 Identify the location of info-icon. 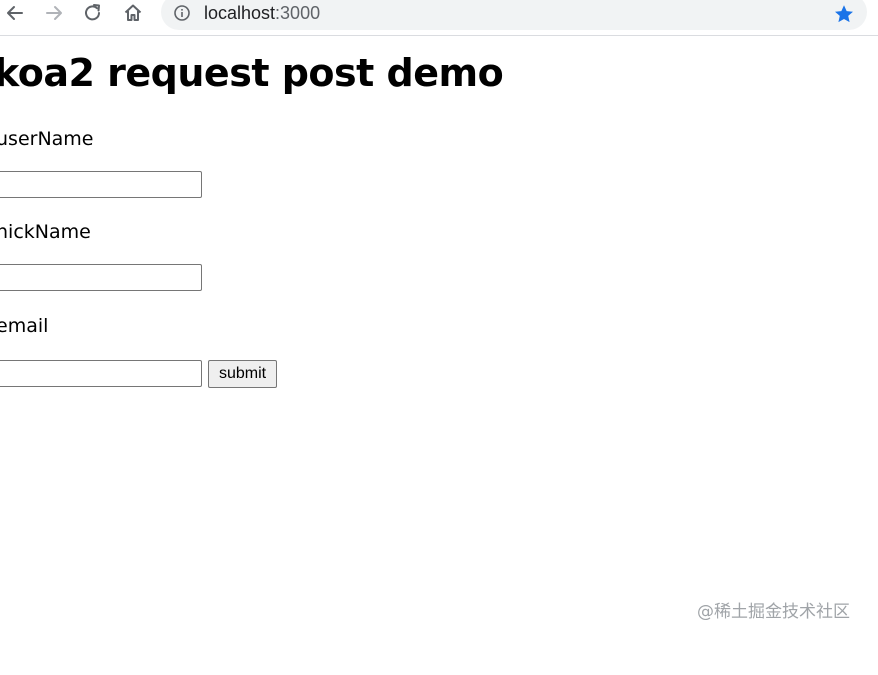
(182, 13).